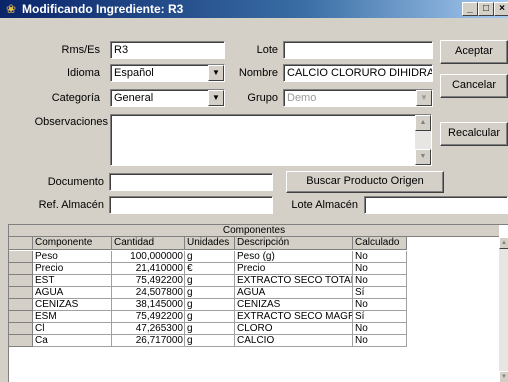 This screenshot has width=508, height=382. What do you see at coordinates (294, 317) in the screenshot?
I see `cell-descripcion: EXTRACTO SECO MAGRO` at bounding box center [294, 317].